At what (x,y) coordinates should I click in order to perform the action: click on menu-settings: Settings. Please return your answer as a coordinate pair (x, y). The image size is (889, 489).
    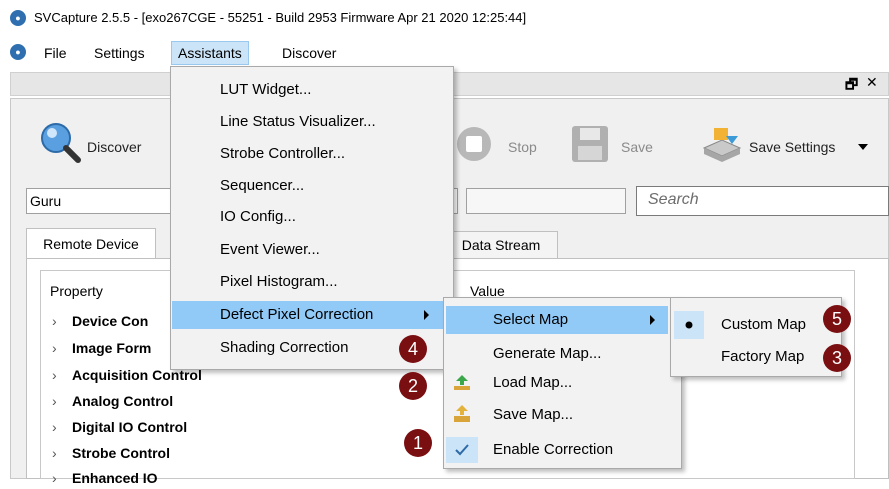
    Looking at the image, I should click on (119, 53).